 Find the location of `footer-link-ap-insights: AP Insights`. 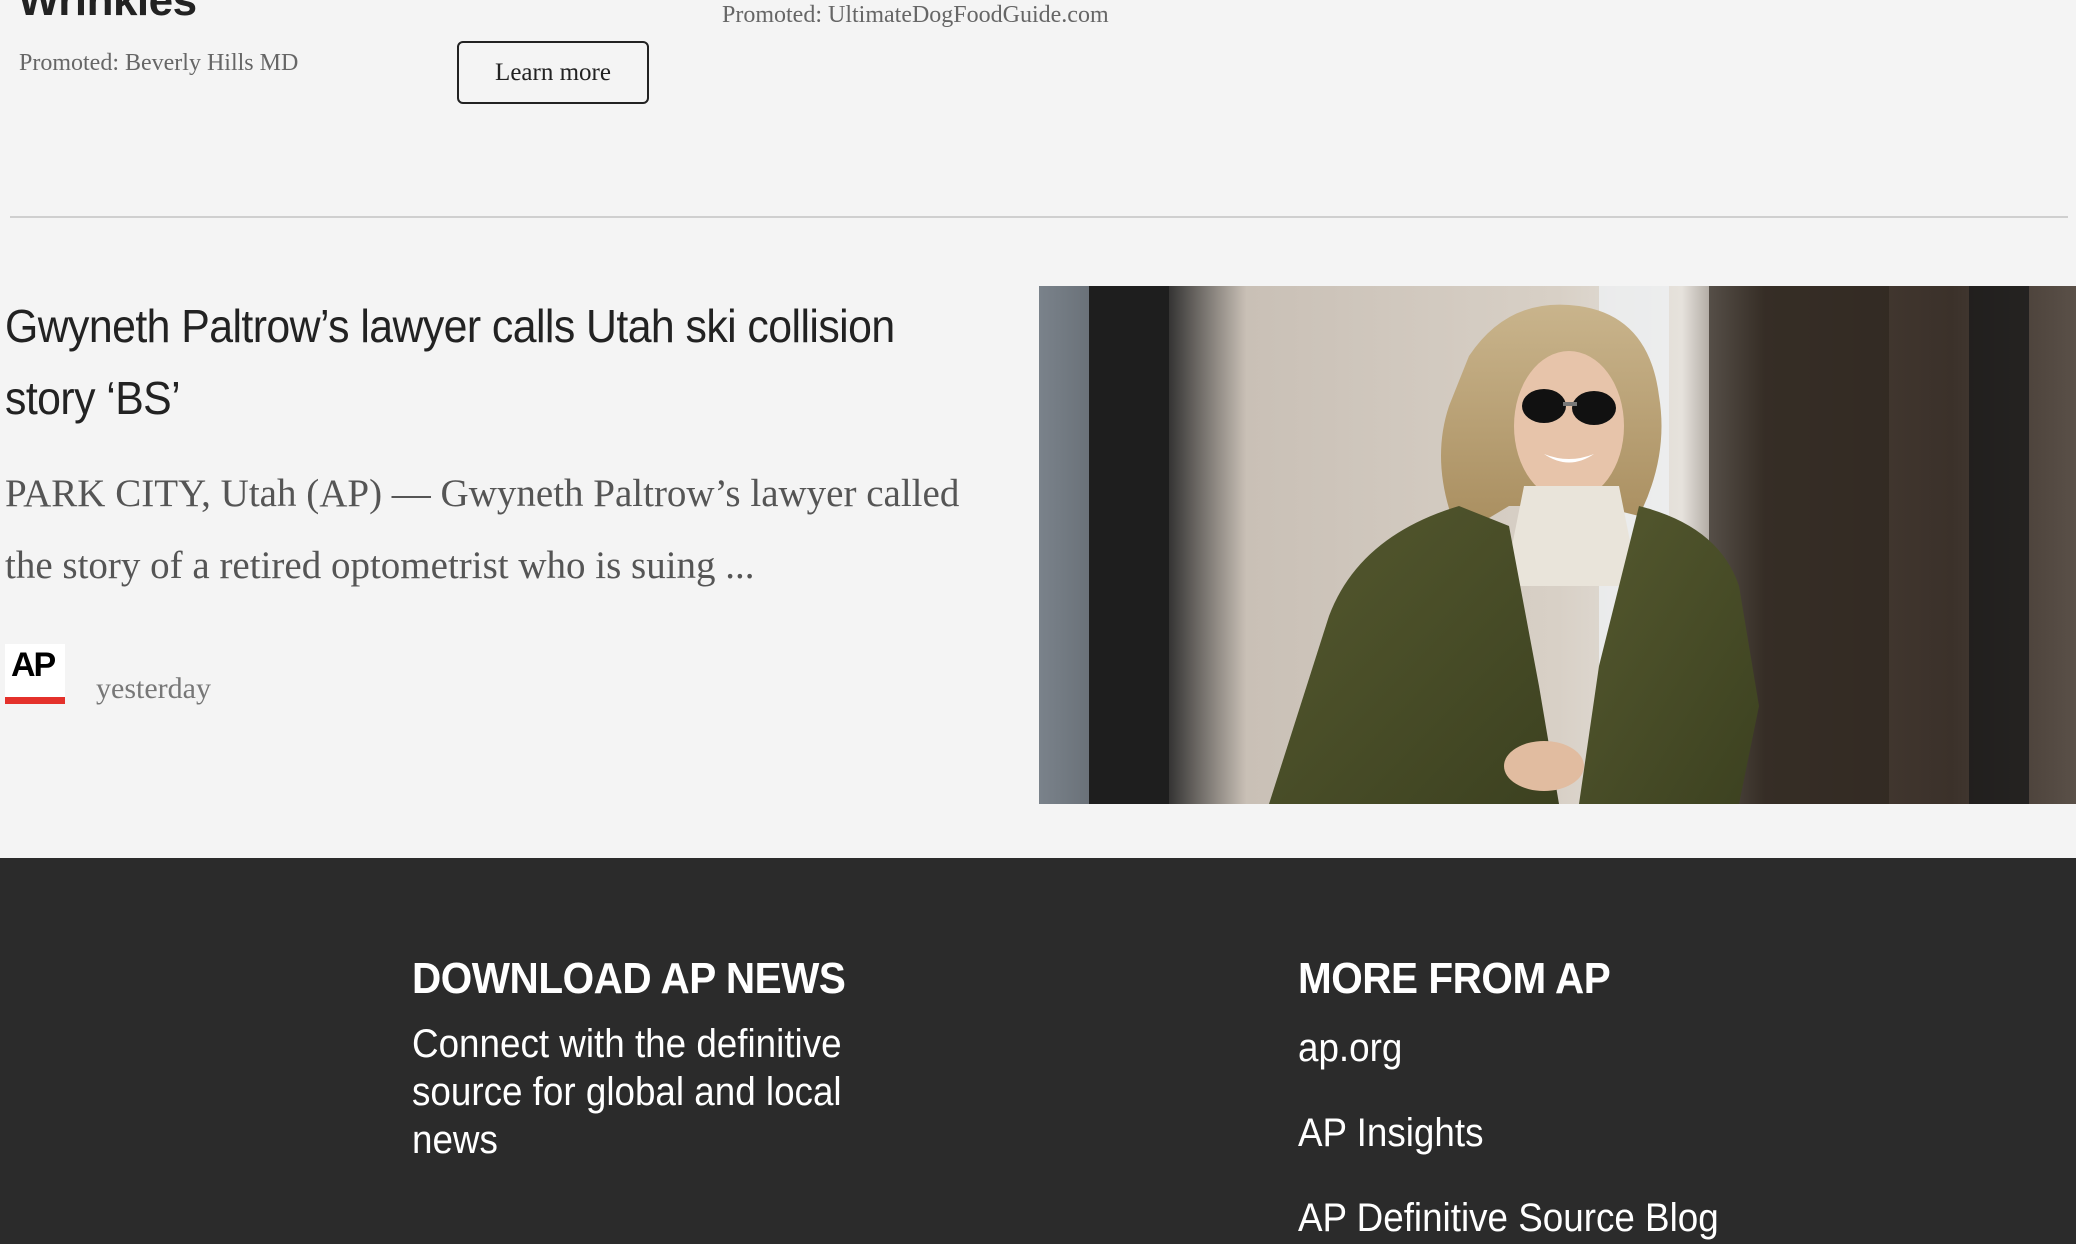

footer-link-ap-insights: AP Insights is located at coordinates (1390, 1133).